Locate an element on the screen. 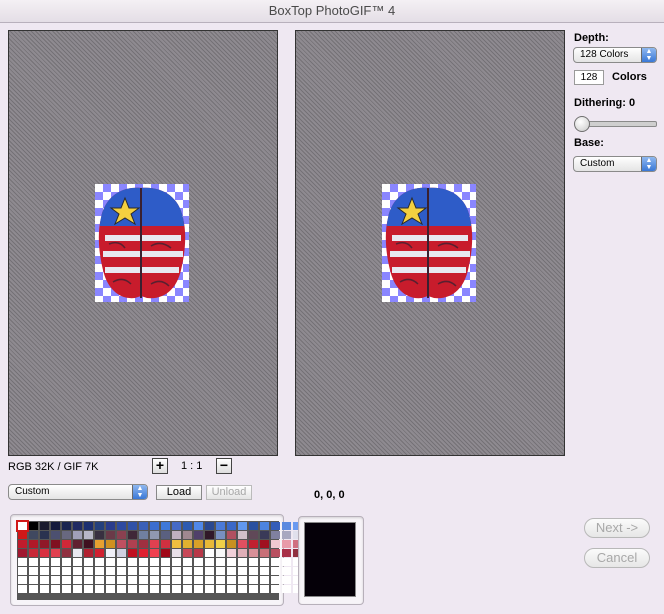 This screenshot has height=614, width=664. cancel-button: Cancel is located at coordinates (617, 558).